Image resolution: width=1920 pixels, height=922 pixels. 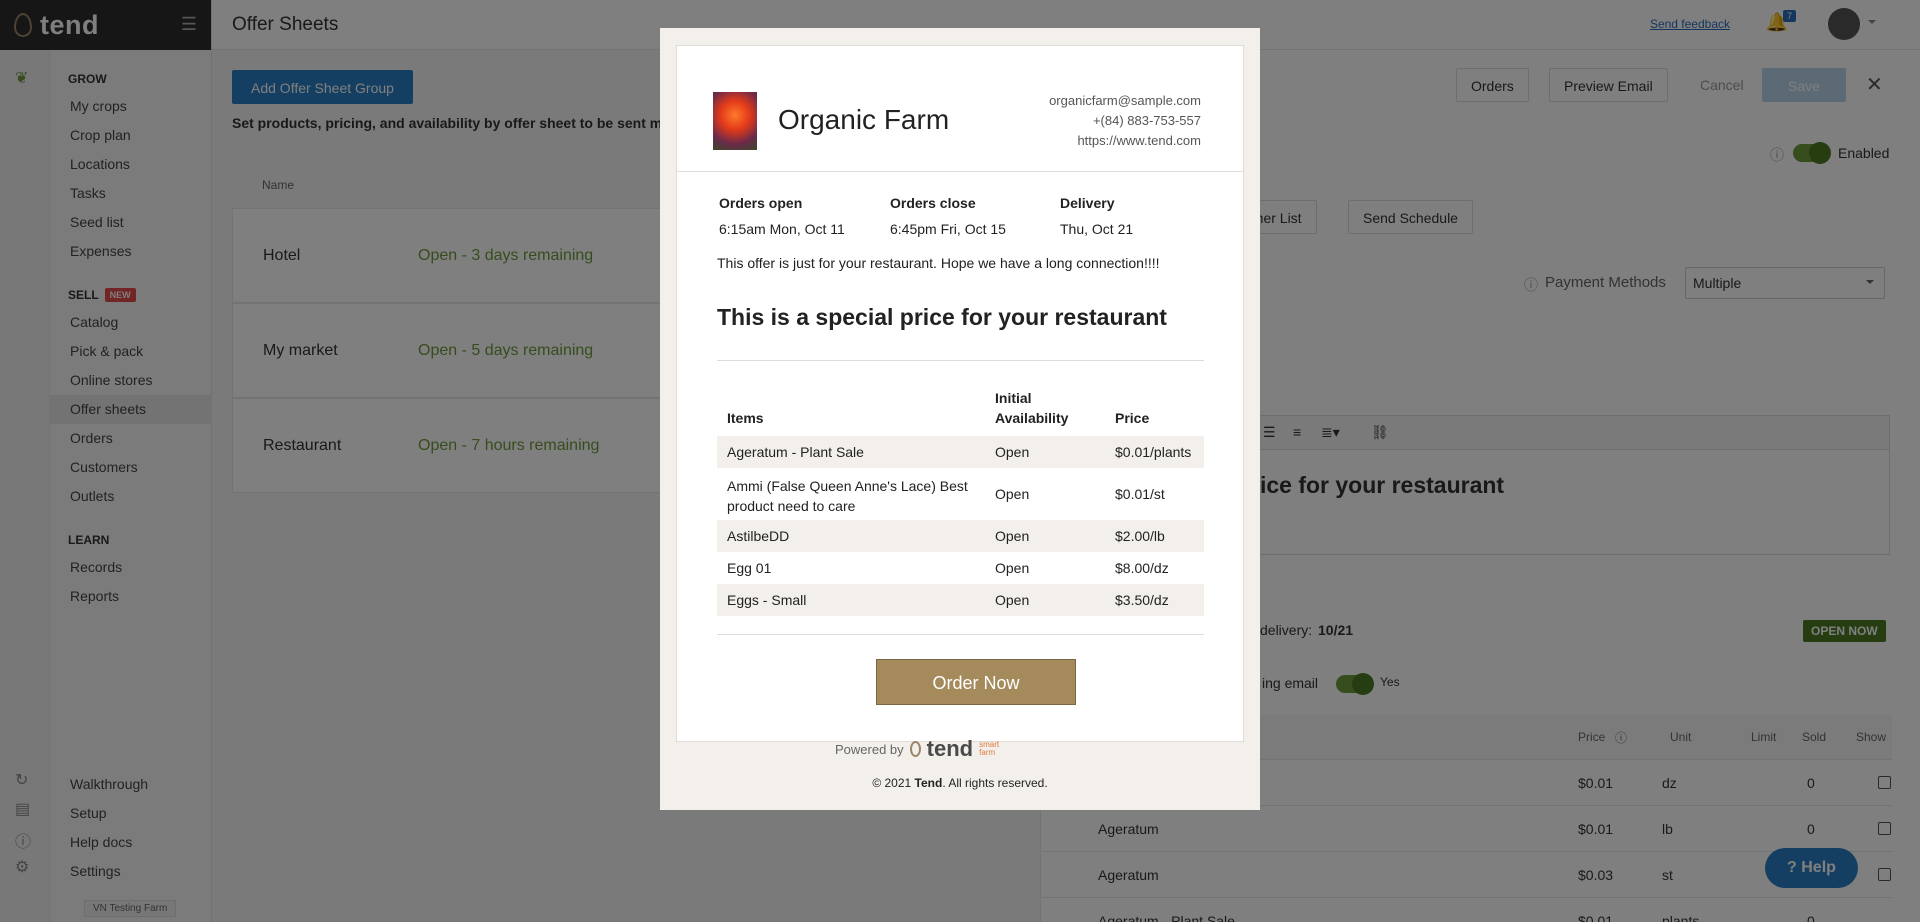 What do you see at coordinates (1140, 494) in the screenshot?
I see `item-price: $0.01/st` at bounding box center [1140, 494].